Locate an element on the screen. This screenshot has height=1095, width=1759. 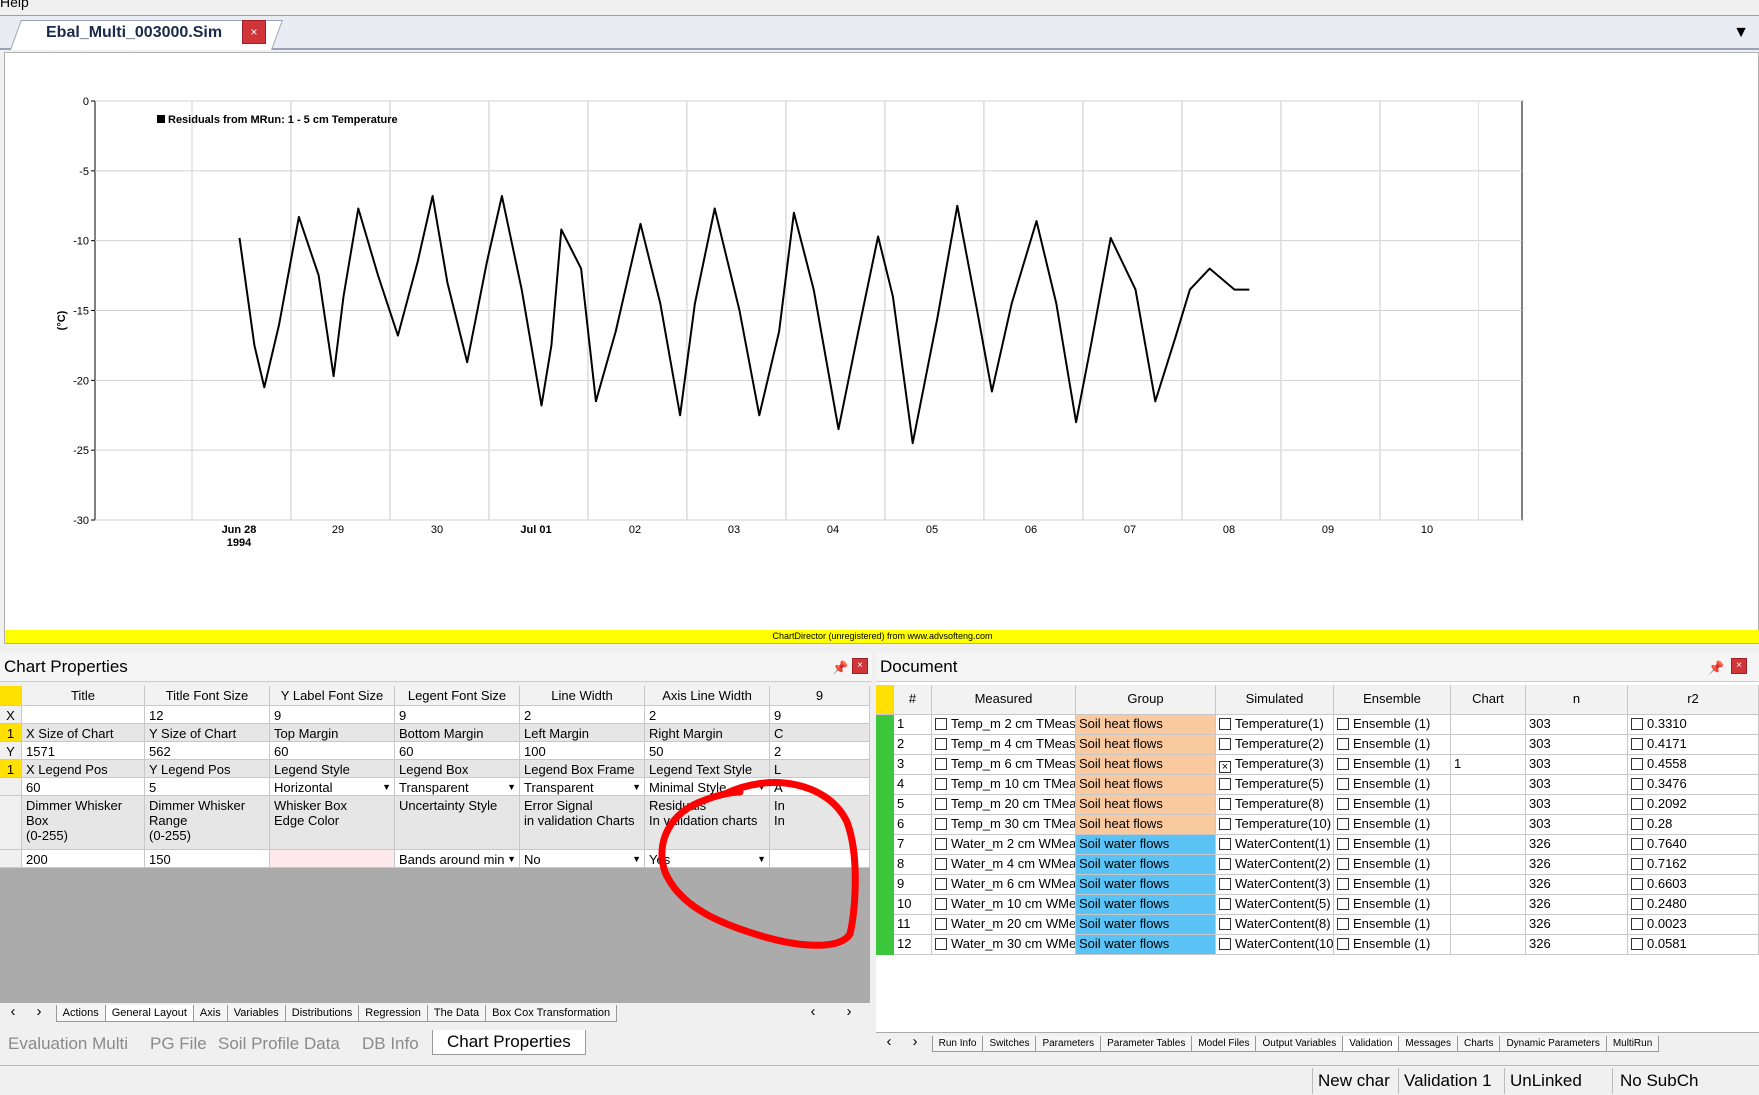
table-cell: 0.7162 is located at coordinates (1693, 865).